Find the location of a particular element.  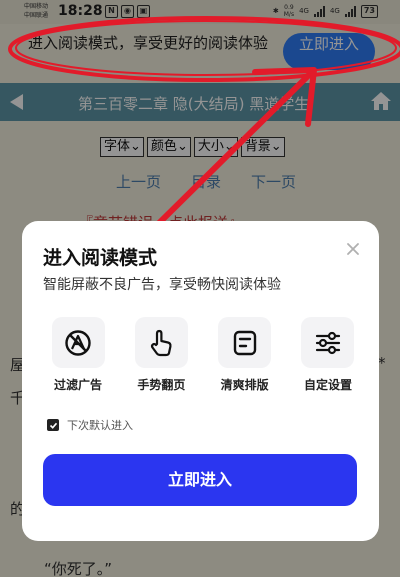

dialog-title: 进入阅读模式 is located at coordinates (100, 258).